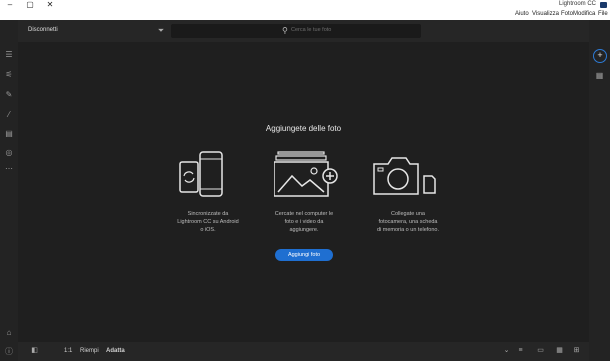 The image size is (610, 361). Describe the element at coordinates (576, 351) in the screenshot. I see `grid-large-icon: ⊞` at that location.